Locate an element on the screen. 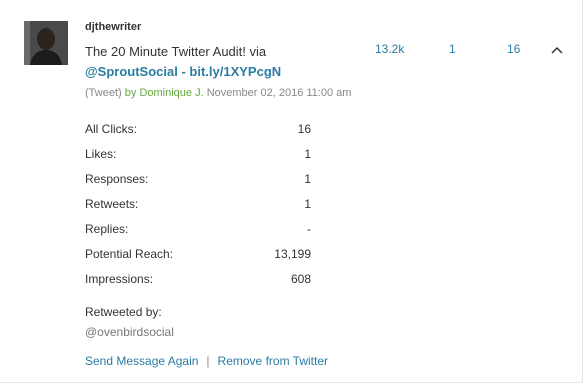  avatar is located at coordinates (46, 43).